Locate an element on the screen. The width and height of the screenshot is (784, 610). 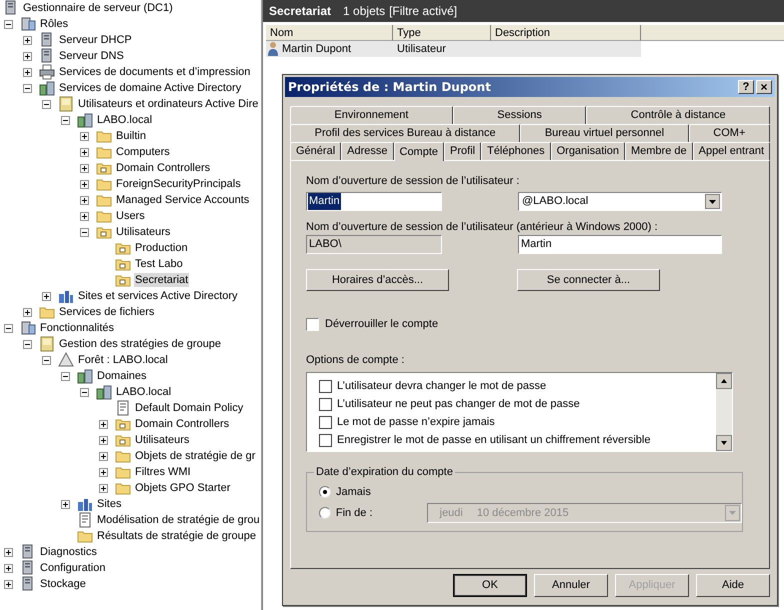
tree-item: ForeignSecurityPrincipals is located at coordinates (178, 184).